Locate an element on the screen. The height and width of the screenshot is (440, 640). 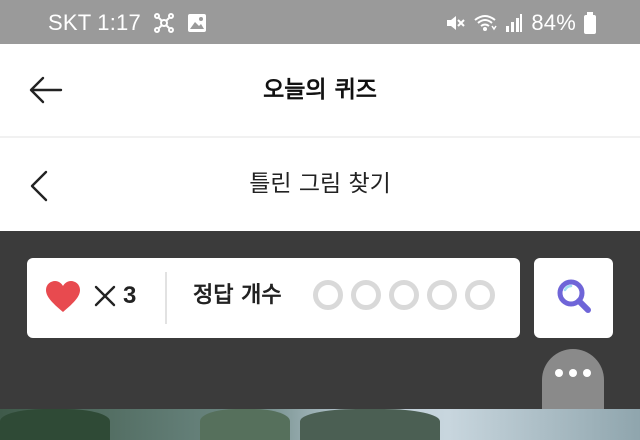
wifi-icon is located at coordinates (485, 23).